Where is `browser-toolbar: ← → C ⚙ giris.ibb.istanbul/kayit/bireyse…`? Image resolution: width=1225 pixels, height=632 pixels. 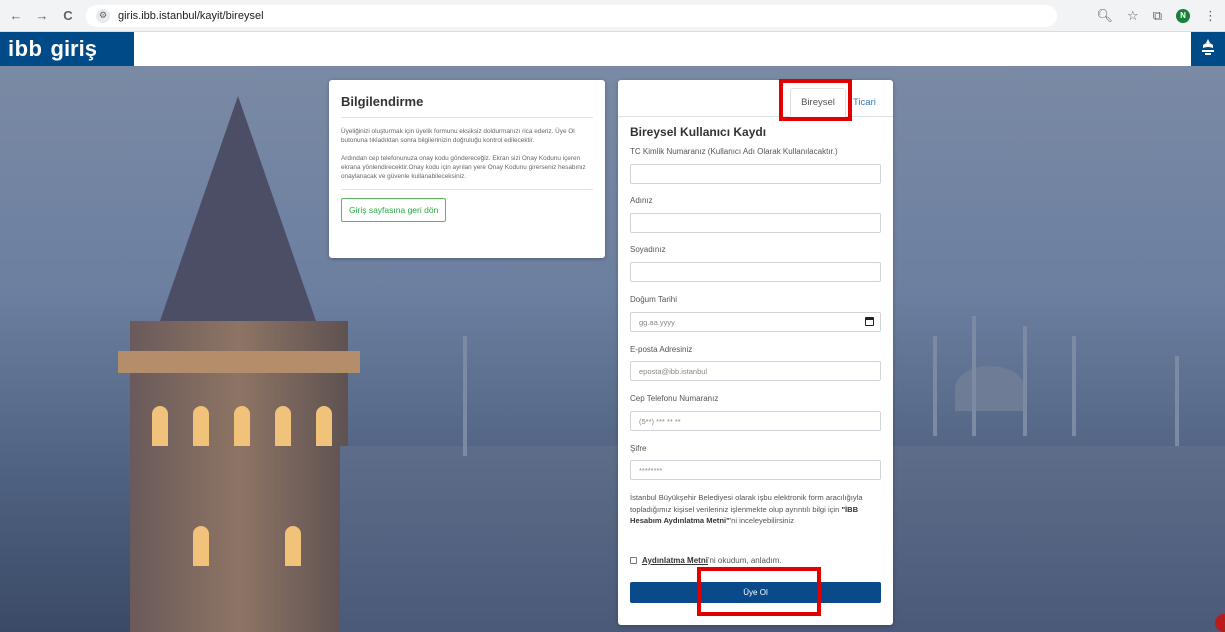
browser-toolbar: ← → C ⚙ giris.ibb.istanbul/kayit/bireyse… is located at coordinates (612, 16).